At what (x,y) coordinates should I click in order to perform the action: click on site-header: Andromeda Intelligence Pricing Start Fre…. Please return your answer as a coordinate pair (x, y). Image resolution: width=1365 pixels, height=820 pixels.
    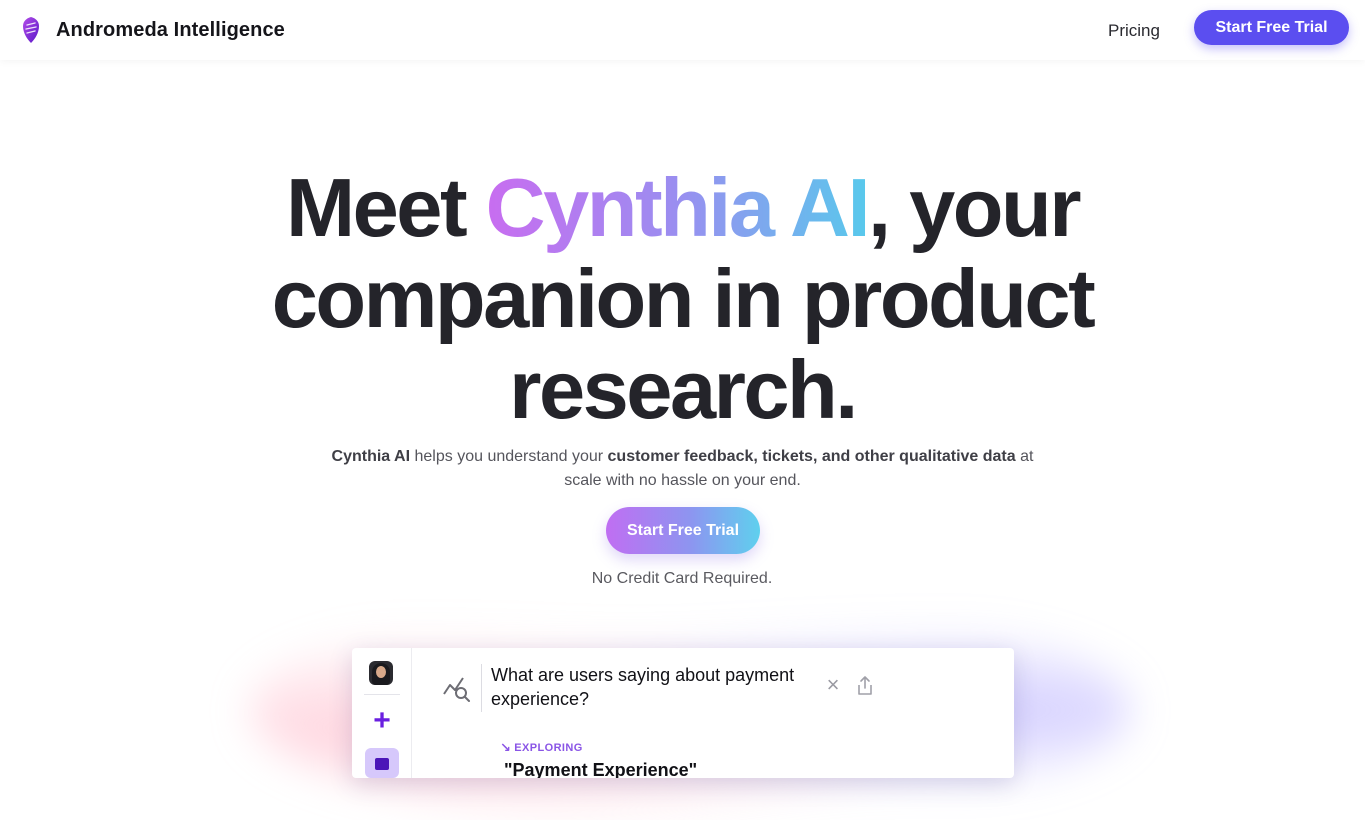
    Looking at the image, I should click on (682, 30).